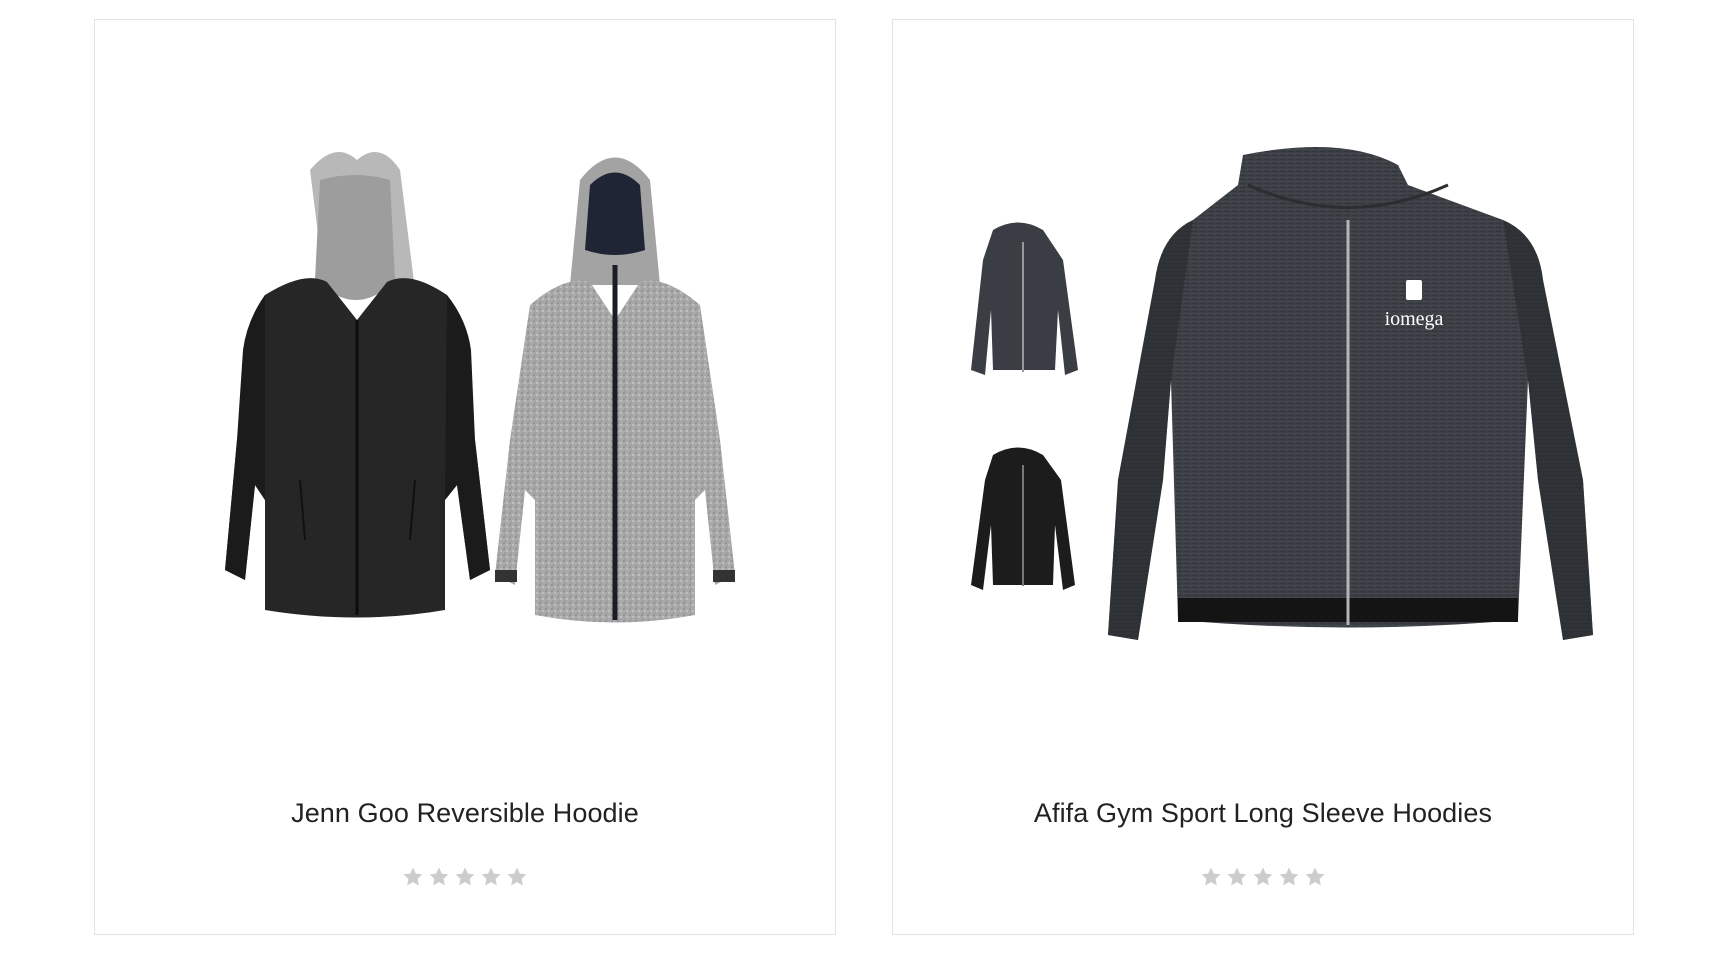 The width and height of the screenshot is (1714, 964). What do you see at coordinates (1414, 319) in the screenshot?
I see `brand-logo-text: iomega` at bounding box center [1414, 319].